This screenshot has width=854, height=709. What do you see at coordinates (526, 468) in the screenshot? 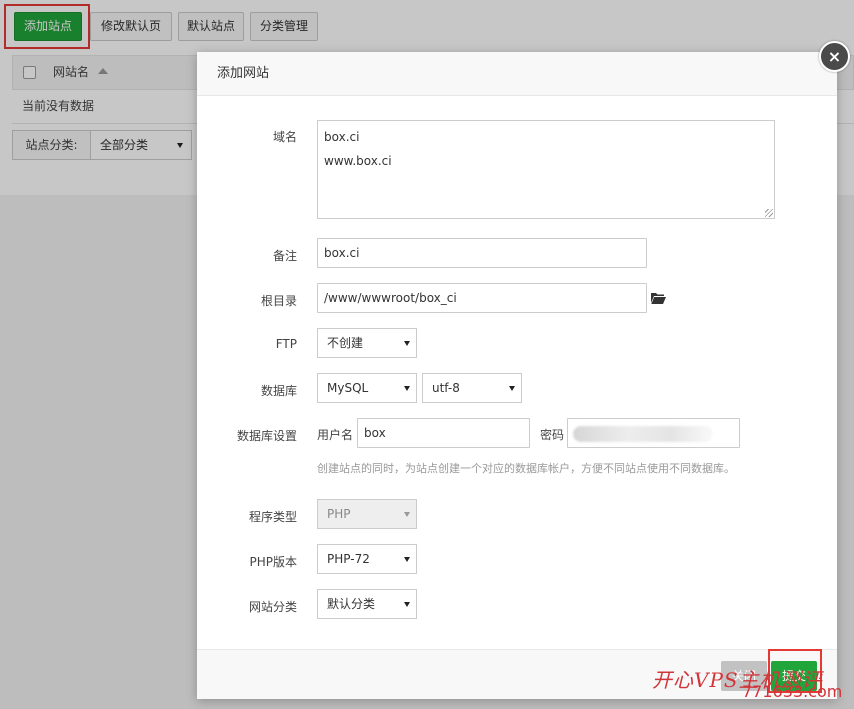
I see `db-tip-text: 创建站点的同时，为站点创建一个对应的数据库帐户，方便不同站点使用不同数据库。` at bounding box center [526, 468].